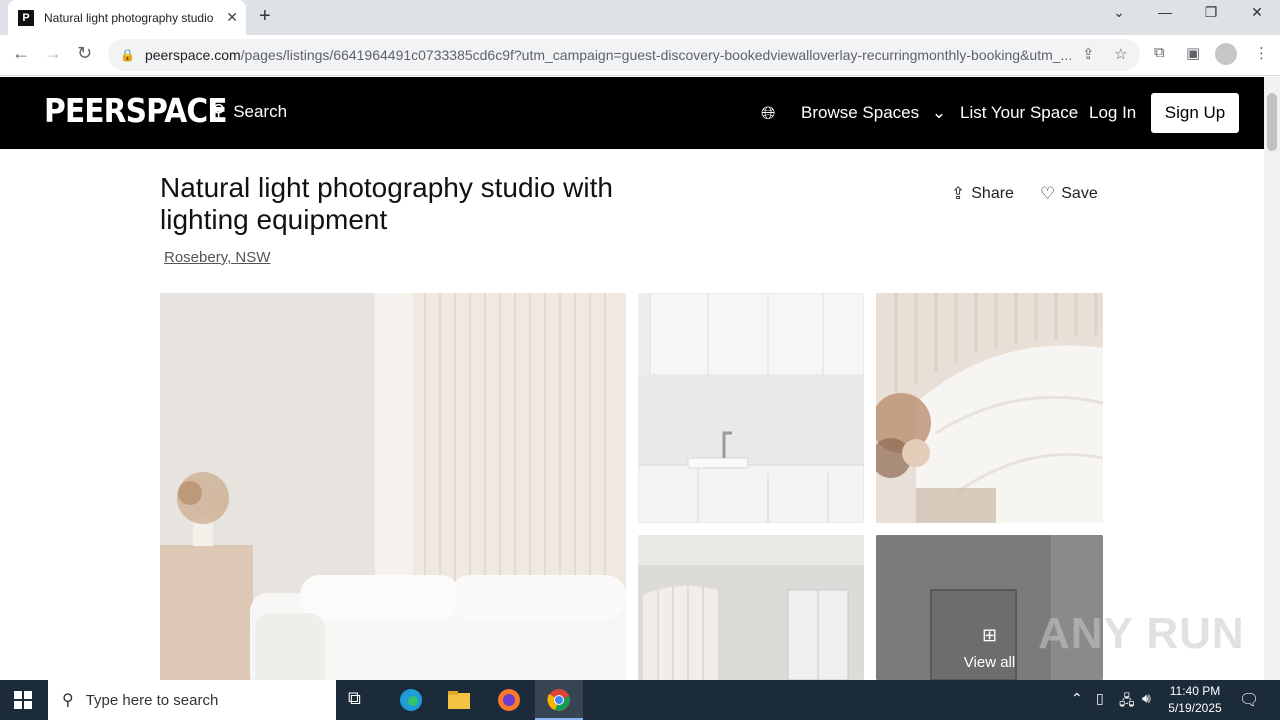  Describe the element at coordinates (1100, 698) in the screenshot. I see `tray-device-icon: ▯` at that location.